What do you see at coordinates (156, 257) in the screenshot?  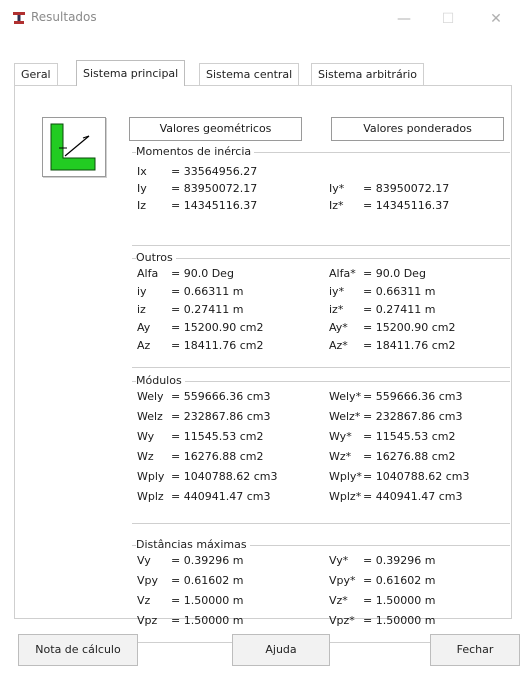 I see `outros-title: Outros` at bounding box center [156, 257].